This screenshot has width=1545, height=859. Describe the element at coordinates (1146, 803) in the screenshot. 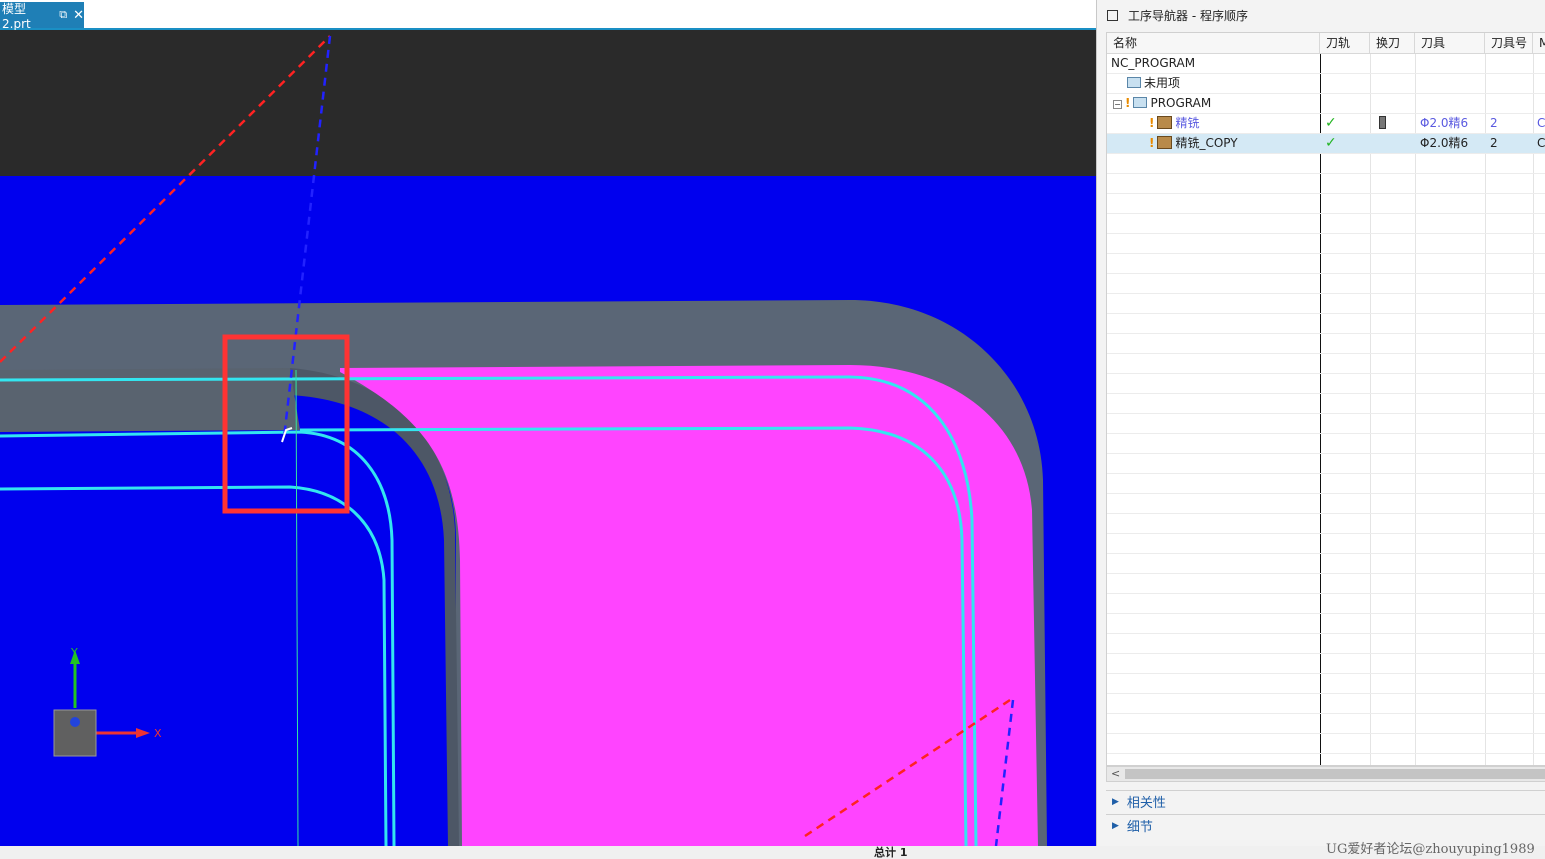

I see `section-label: 相关性` at that location.